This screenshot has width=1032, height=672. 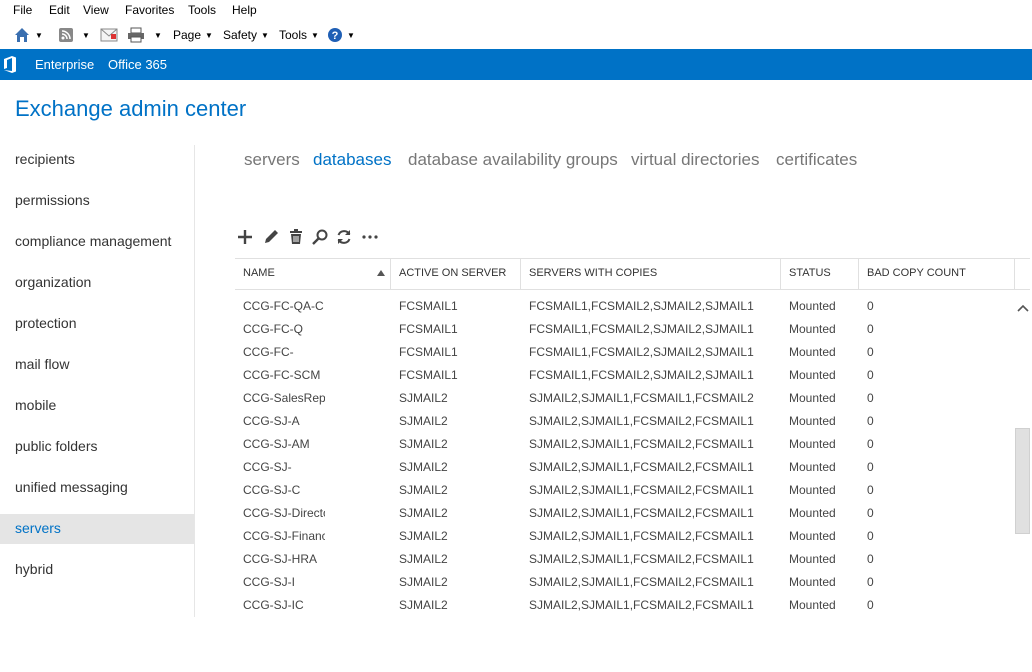 What do you see at coordinates (819, 274) in the screenshot?
I see `column-header-status: STATUS` at bounding box center [819, 274].